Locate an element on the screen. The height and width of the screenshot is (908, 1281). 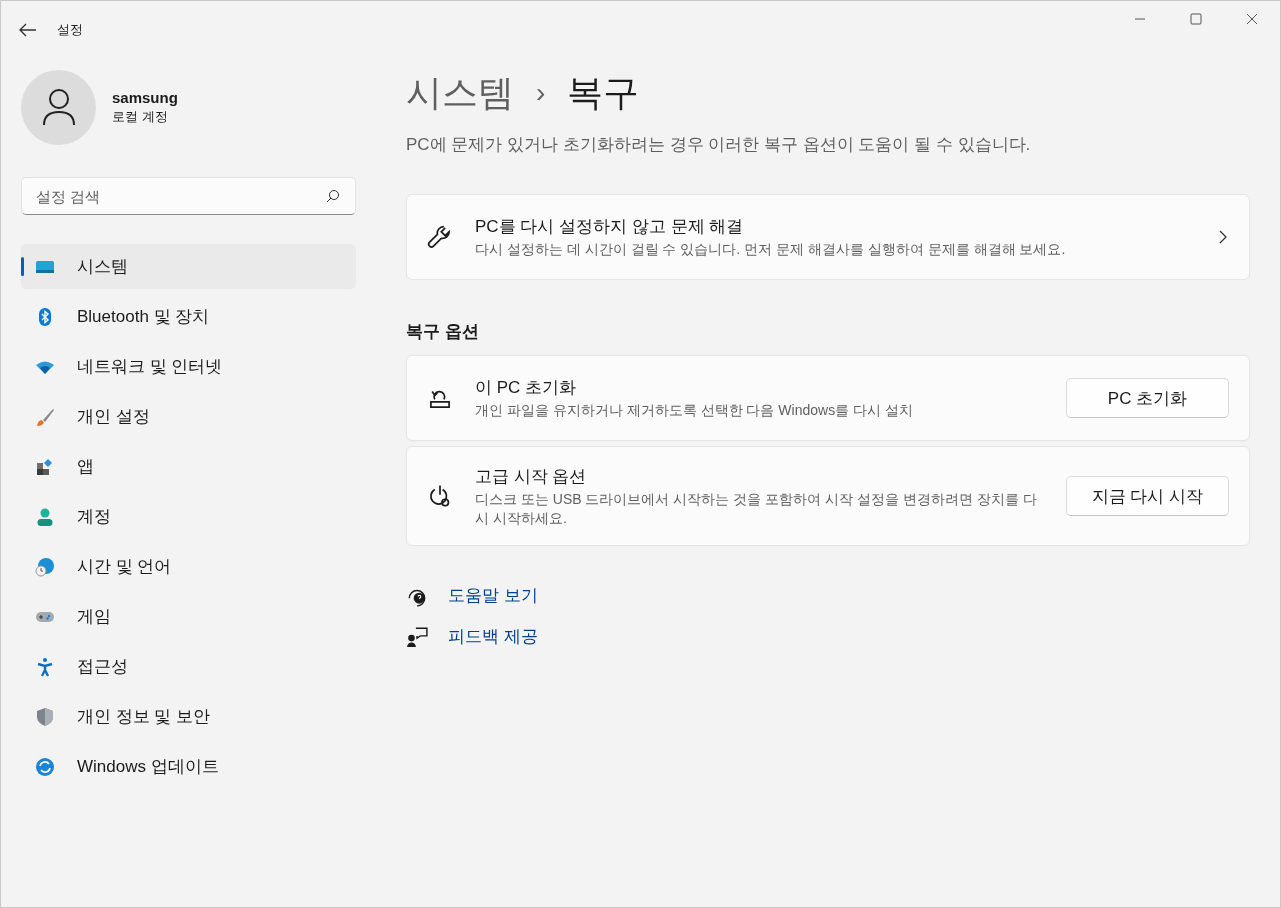
action-button: PC 초기화 is located at coordinates (1147, 398).